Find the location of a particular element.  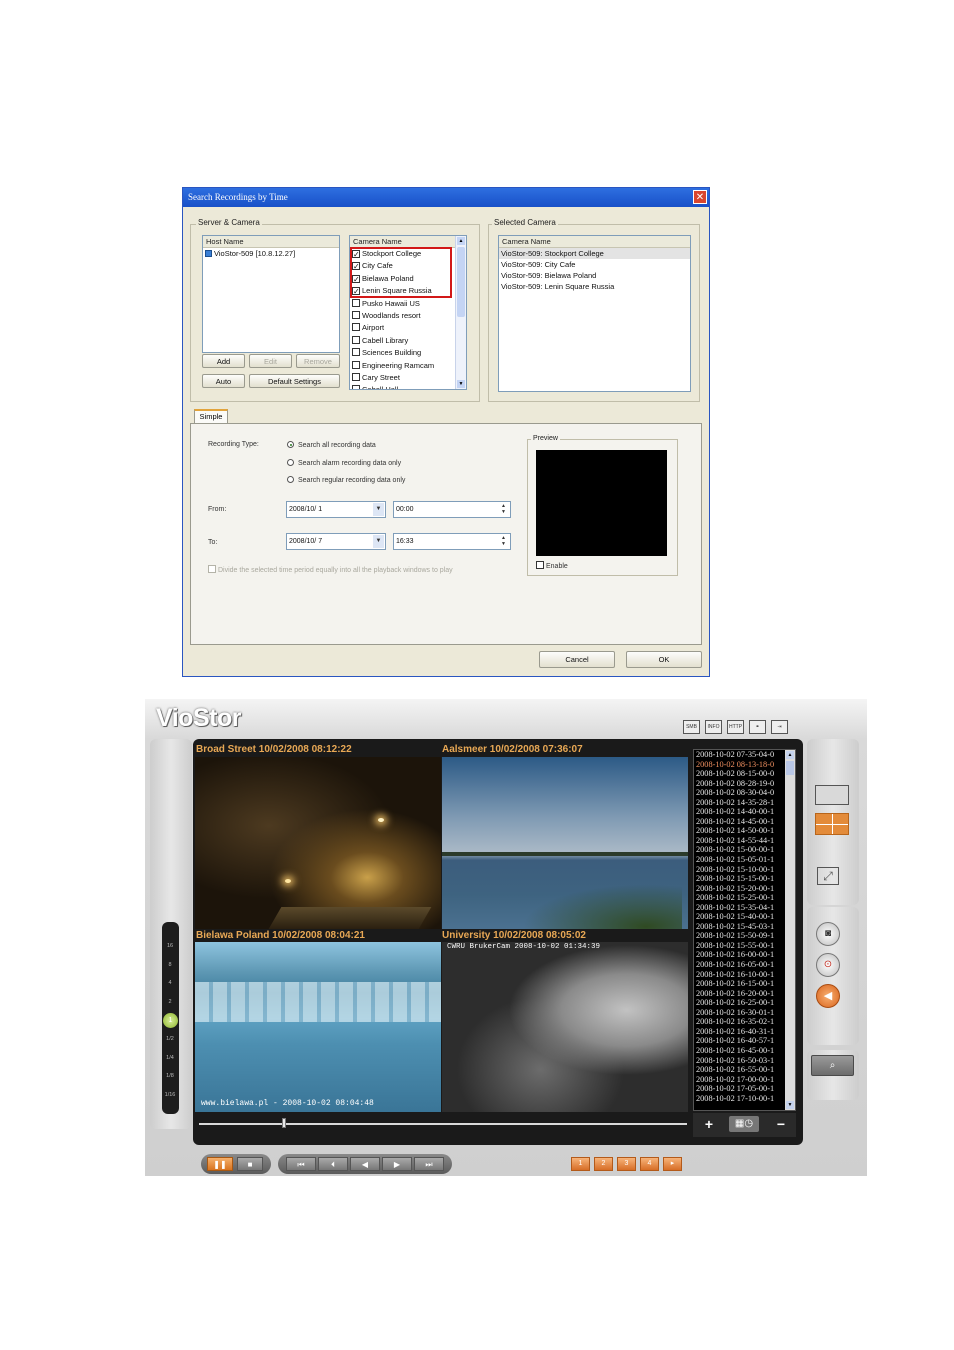

camera-list-scrollbar: ▲ ▼ is located at coordinates (460, 312).